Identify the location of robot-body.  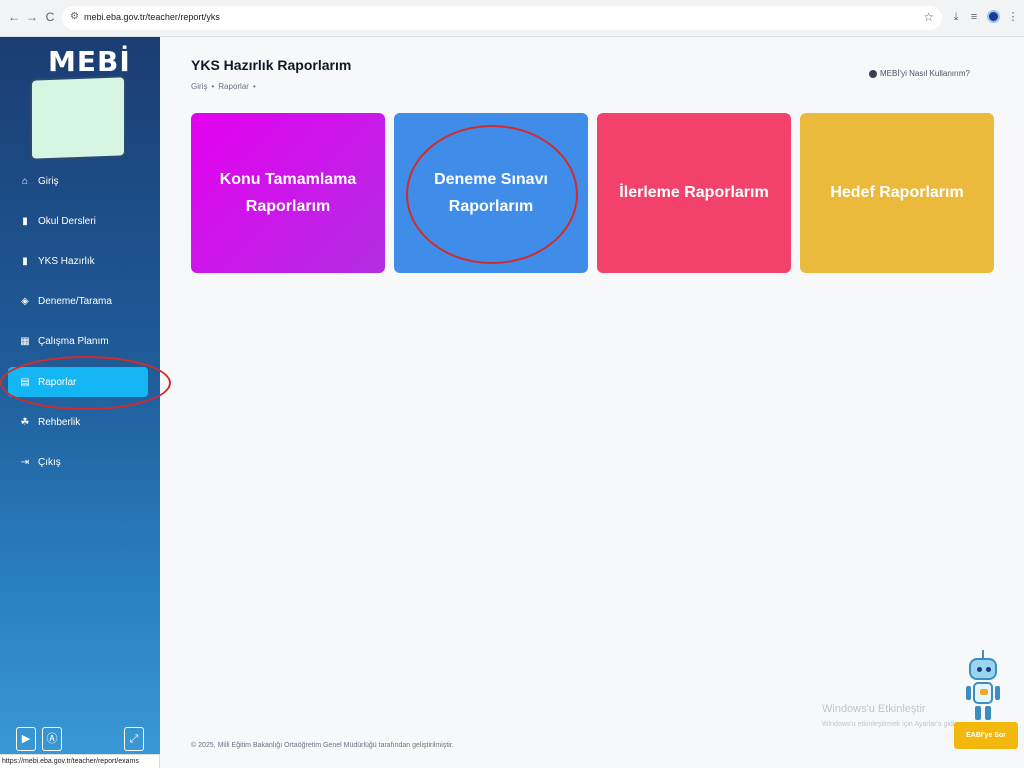
(983, 693).